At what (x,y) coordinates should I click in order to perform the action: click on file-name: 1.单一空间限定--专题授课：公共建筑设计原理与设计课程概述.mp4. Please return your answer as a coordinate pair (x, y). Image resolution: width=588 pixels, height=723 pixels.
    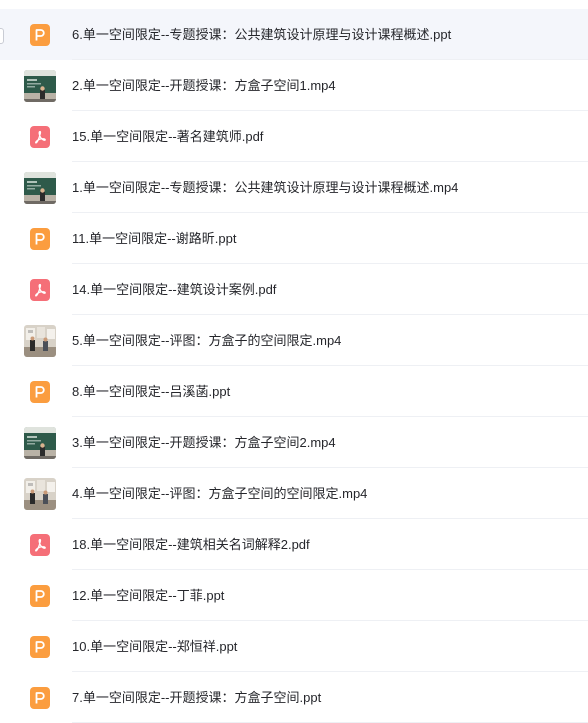
    Looking at the image, I should click on (265, 187).